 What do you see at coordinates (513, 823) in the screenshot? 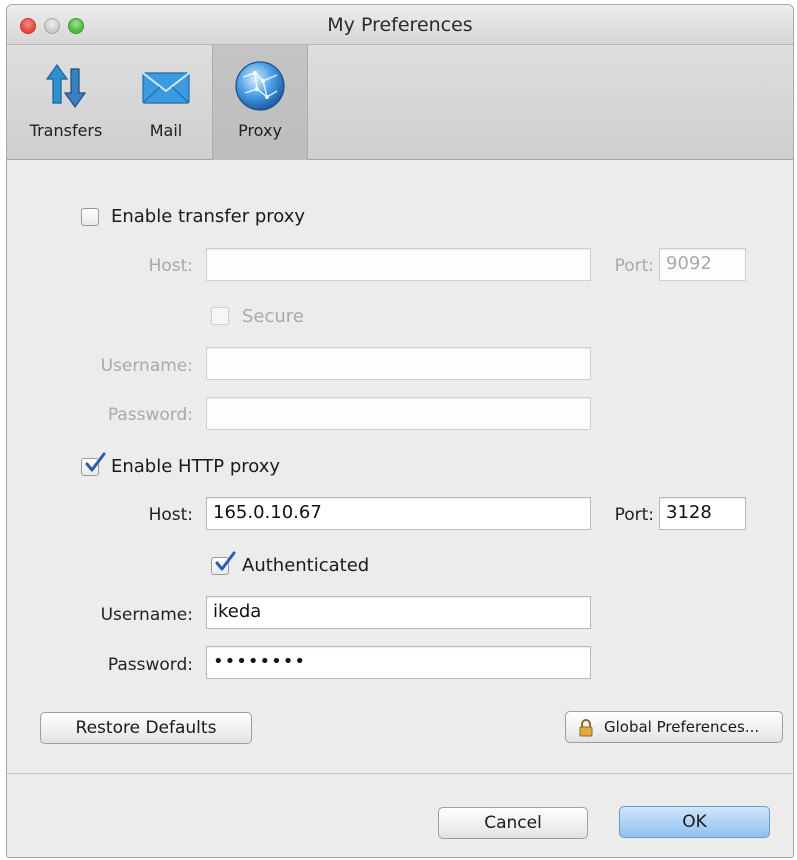
I see `cancel-button: Cancel` at bounding box center [513, 823].